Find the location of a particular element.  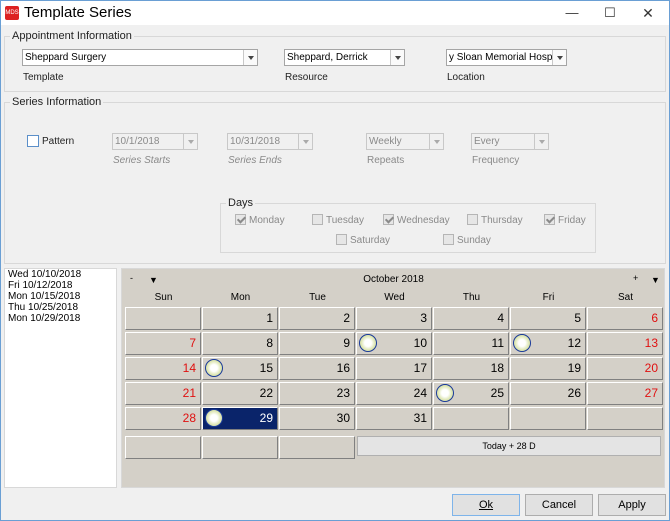

calendar-day-number: 26 is located at coordinates (574, 393).